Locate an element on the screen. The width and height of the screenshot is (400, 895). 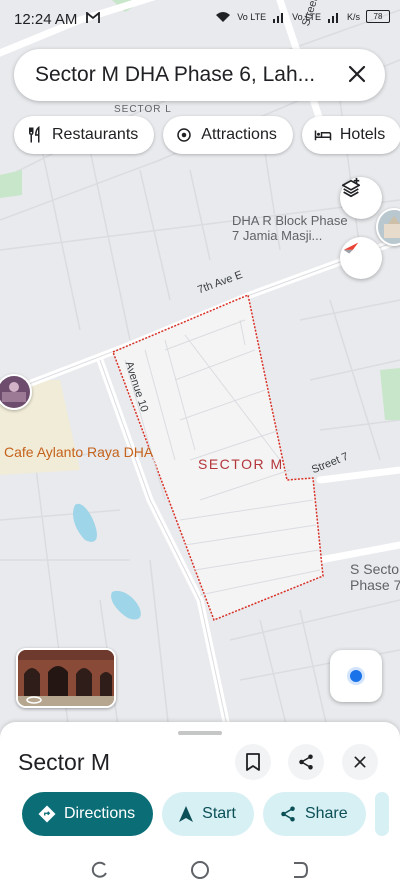
status-bar: 12:24 AM Vo LTE Vo LTE K/s 78 is located at coordinates (200, 19).